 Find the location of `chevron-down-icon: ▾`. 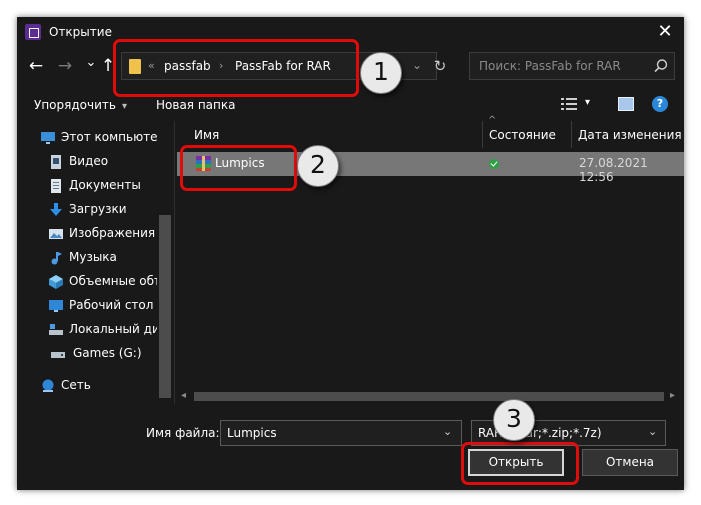

chevron-down-icon: ▾ is located at coordinates (124, 106).